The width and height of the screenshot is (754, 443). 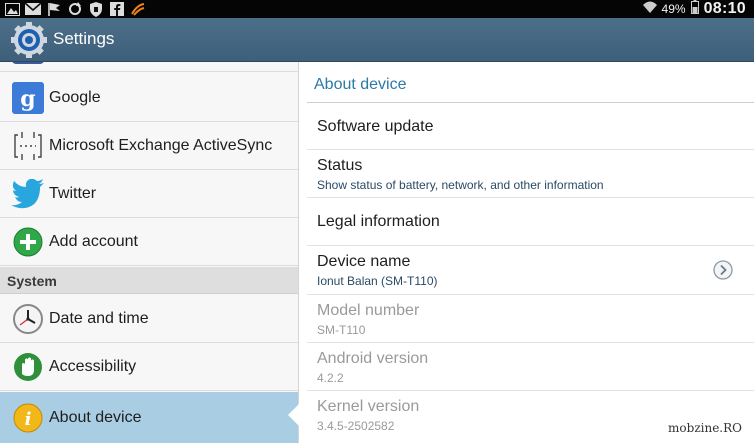 I want to click on item-title: Kernel version, so click(x=368, y=406).